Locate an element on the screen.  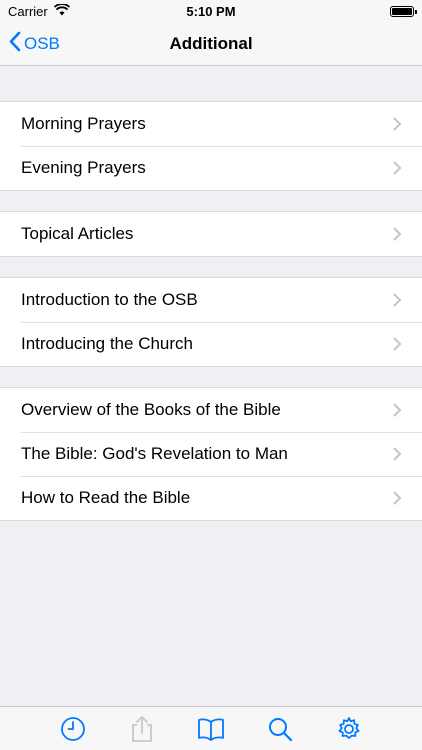
list-item-label: Introducing the Church is located at coordinates (107, 343).